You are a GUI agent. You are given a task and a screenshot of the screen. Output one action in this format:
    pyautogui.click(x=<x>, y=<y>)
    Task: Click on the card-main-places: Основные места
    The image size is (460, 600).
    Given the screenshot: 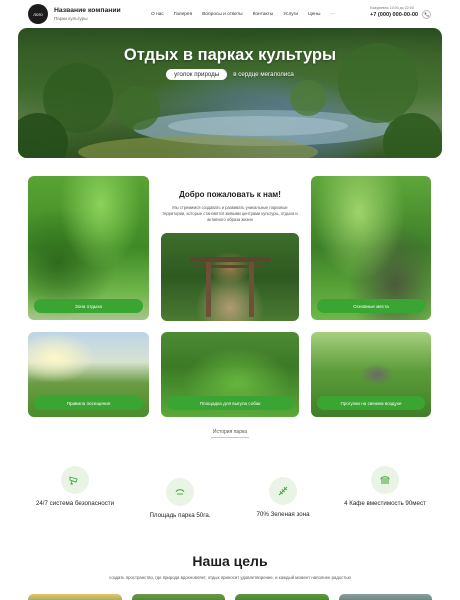 What is the action you would take?
    pyautogui.click(x=371, y=248)
    